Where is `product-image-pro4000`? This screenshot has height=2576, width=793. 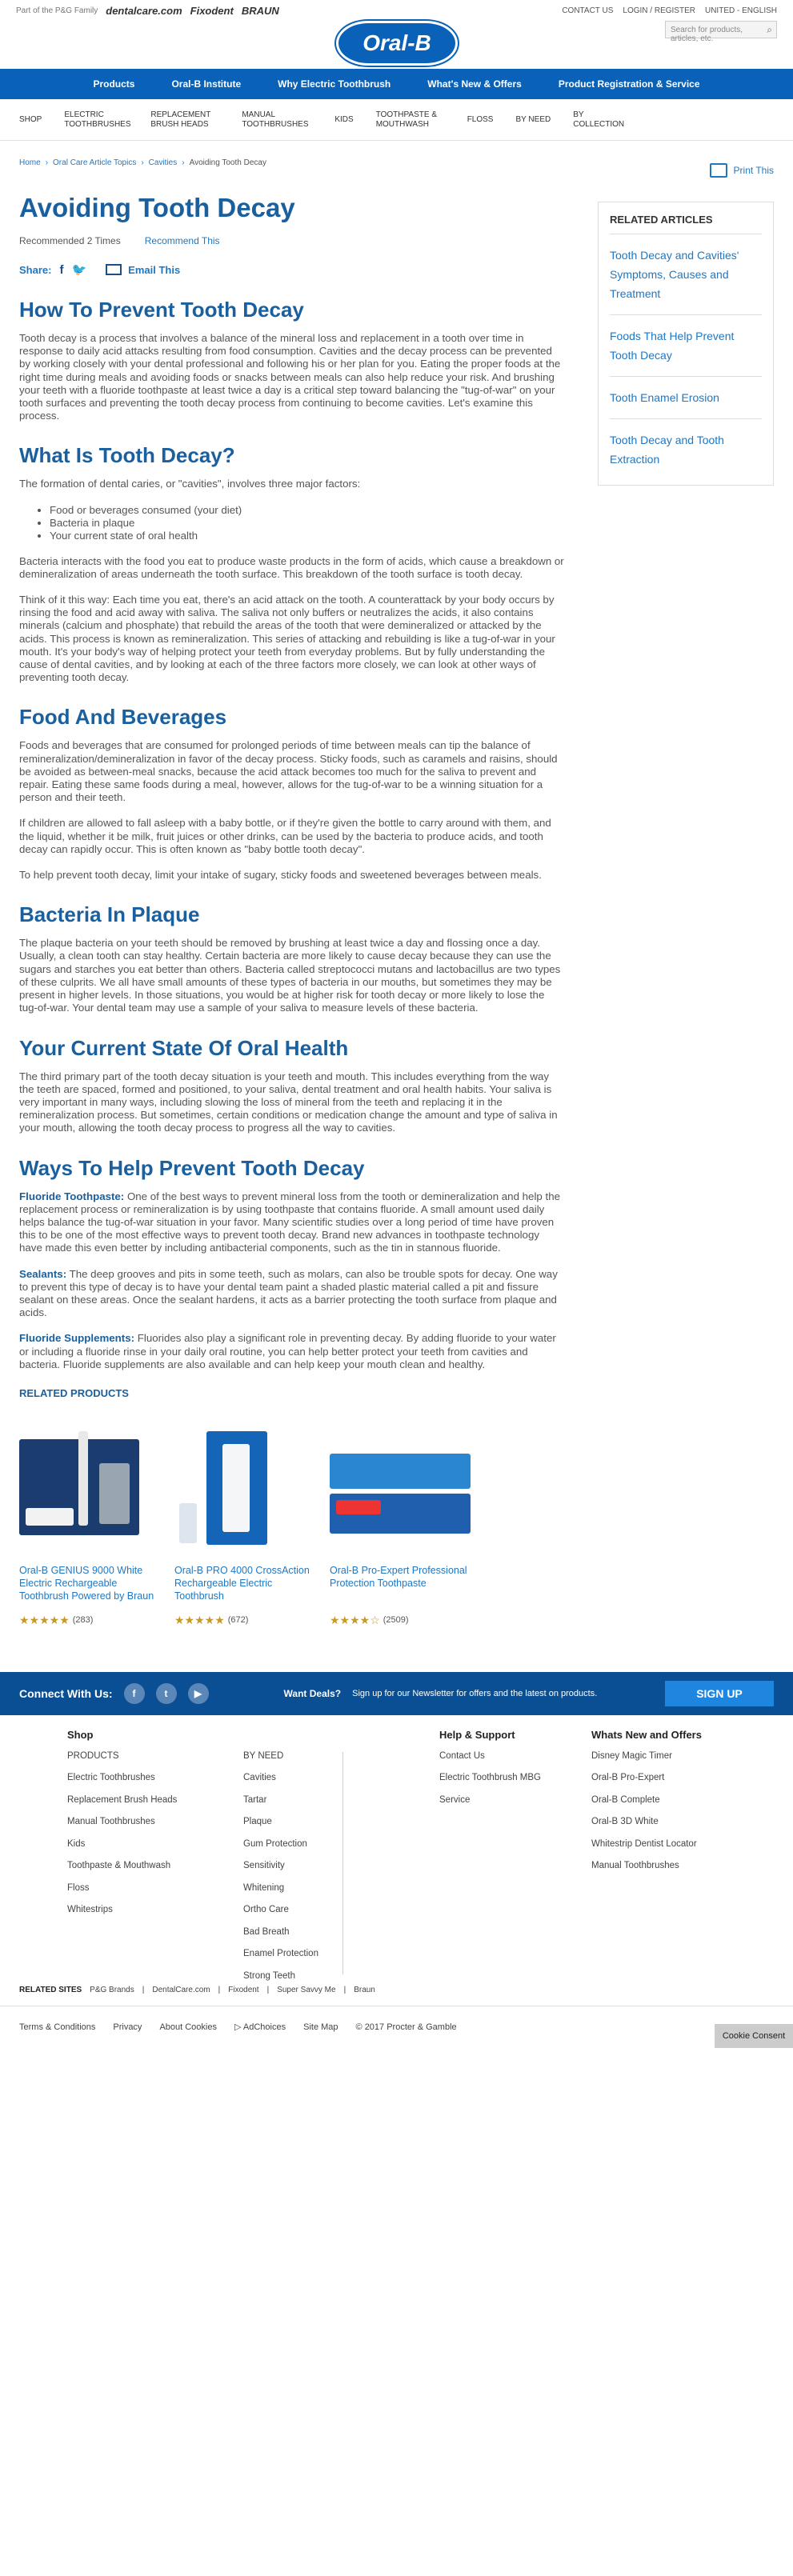
product-image-pro4000 is located at coordinates (246, 1487).